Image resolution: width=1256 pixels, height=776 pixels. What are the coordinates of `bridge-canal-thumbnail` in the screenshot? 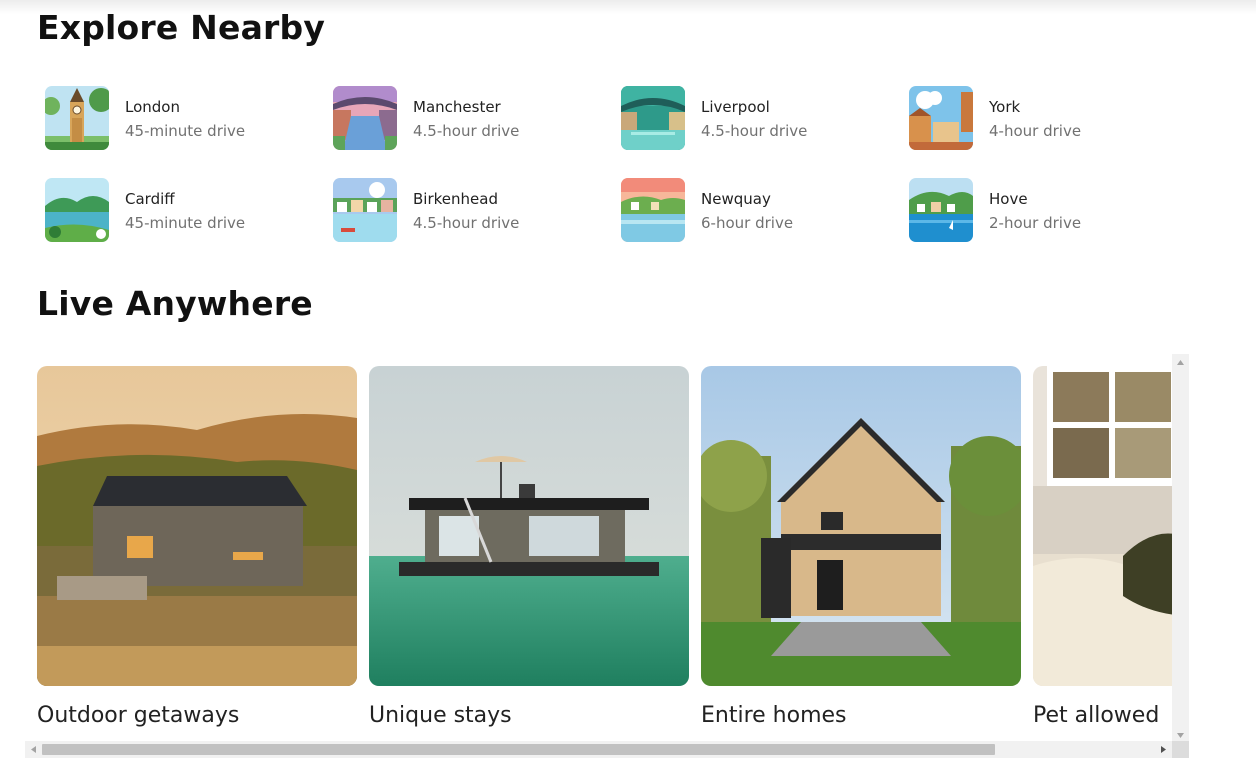 It's located at (365, 118).